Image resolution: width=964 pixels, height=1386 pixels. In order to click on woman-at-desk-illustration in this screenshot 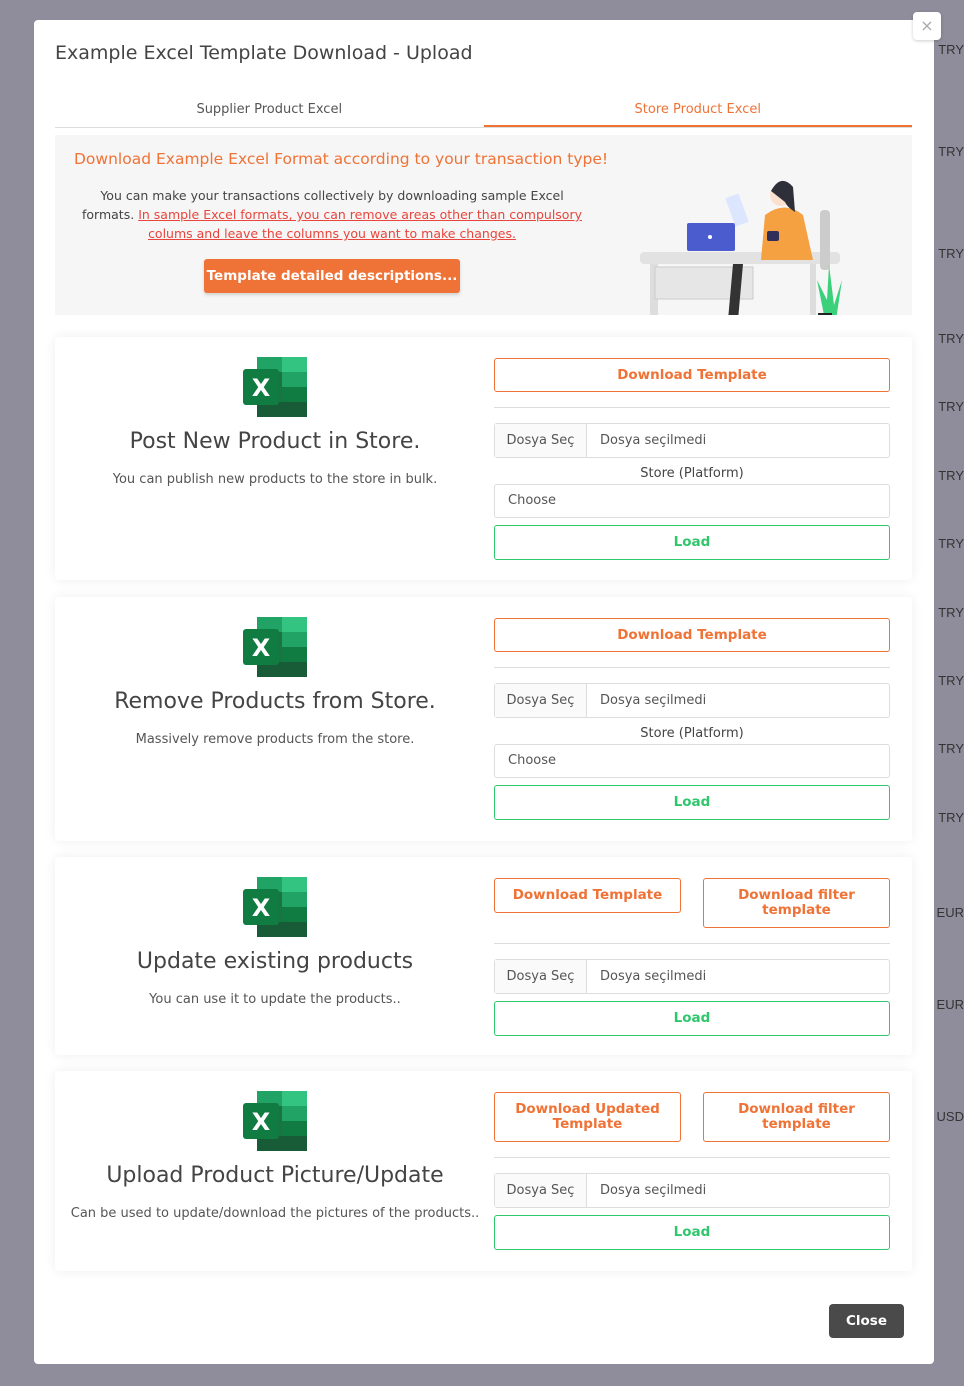, I will do `click(741, 247)`.